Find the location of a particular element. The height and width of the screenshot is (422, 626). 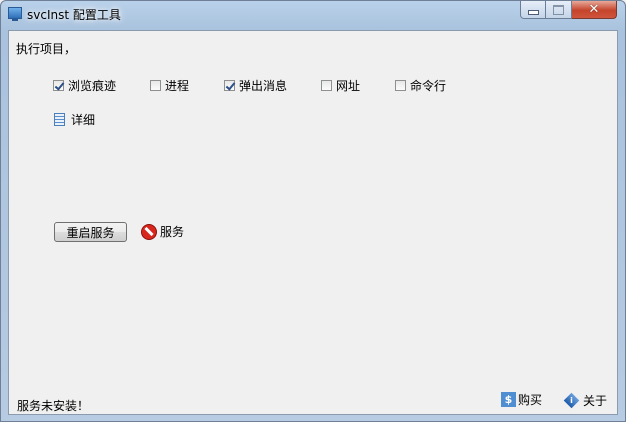

checkbox-browse-history: 浏览痕迹 is located at coordinates (84, 85).